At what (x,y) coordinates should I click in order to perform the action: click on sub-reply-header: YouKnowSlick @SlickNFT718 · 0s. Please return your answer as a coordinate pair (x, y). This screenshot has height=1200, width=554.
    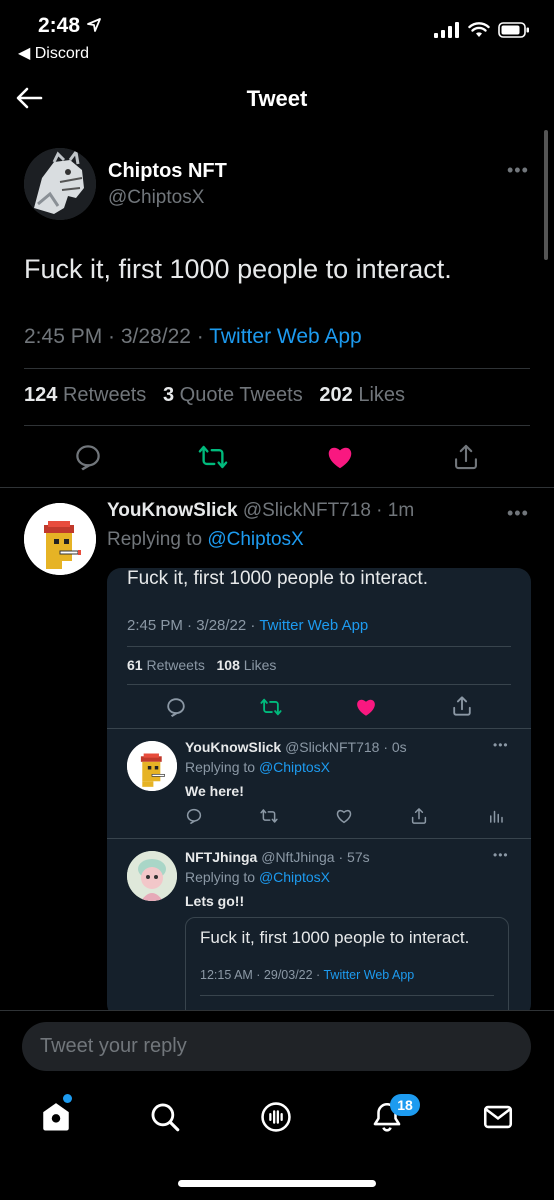
    Looking at the image, I should click on (296, 747).